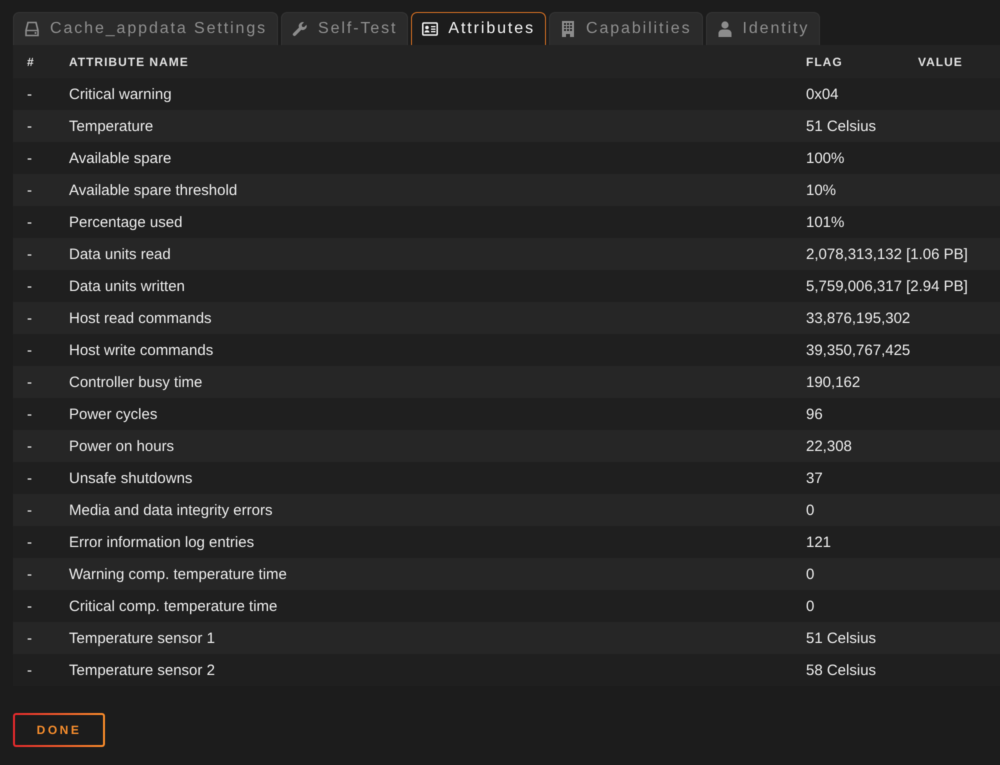 The image size is (1000, 765). I want to click on table-cell: Controller busy time, so click(135, 382).